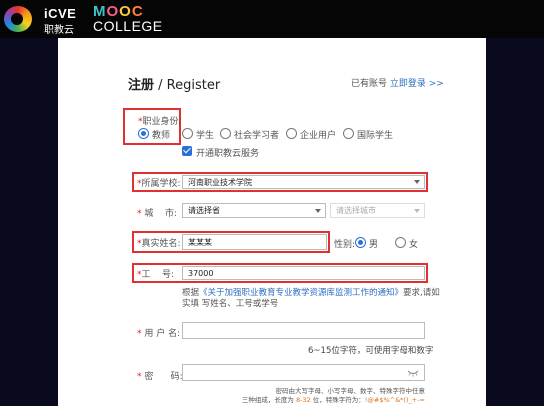 The width and height of the screenshot is (544, 406). What do you see at coordinates (303, 330) in the screenshot?
I see `username-input` at bounding box center [303, 330].